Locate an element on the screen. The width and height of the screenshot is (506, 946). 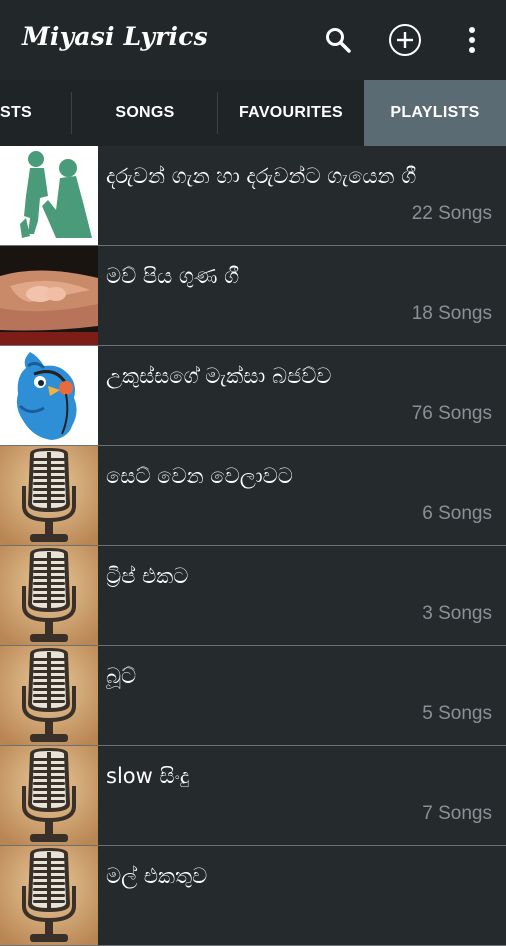
app-title: Miyasi Lyrics is located at coordinates (115, 36).